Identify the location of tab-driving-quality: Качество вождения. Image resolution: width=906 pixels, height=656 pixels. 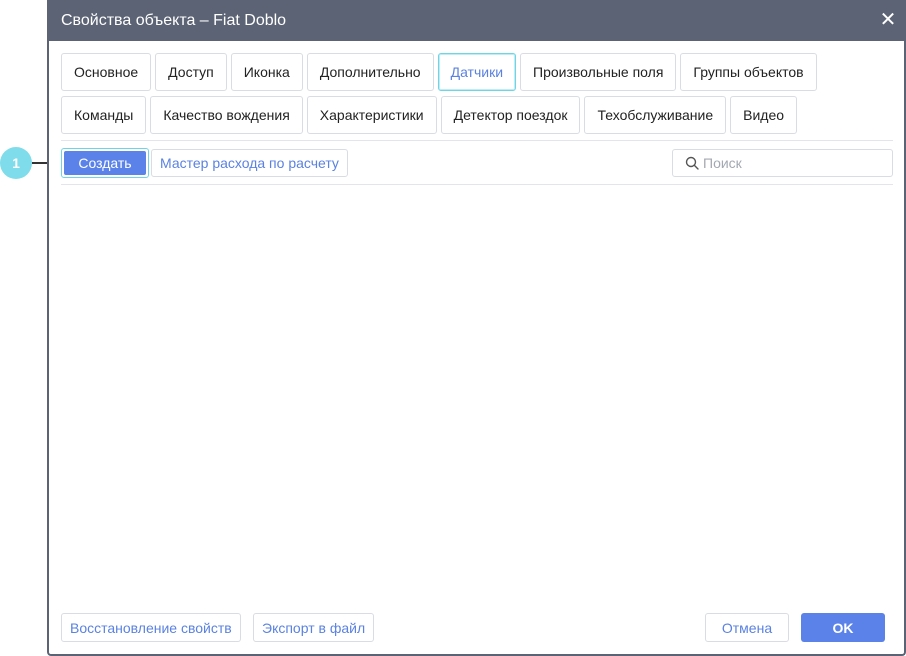
(226, 115).